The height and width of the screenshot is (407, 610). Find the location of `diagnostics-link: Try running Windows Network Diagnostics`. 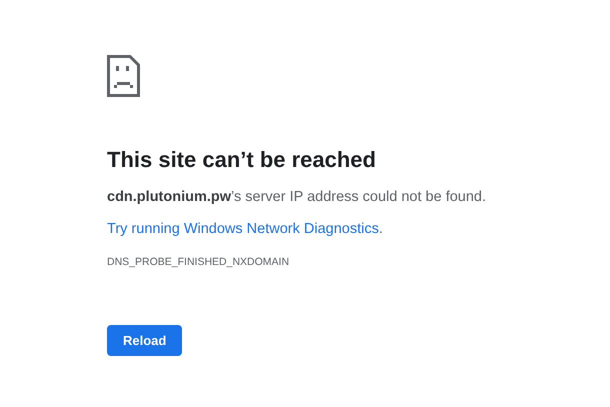

diagnostics-link: Try running Windows Network Diagnostics is located at coordinates (243, 229).